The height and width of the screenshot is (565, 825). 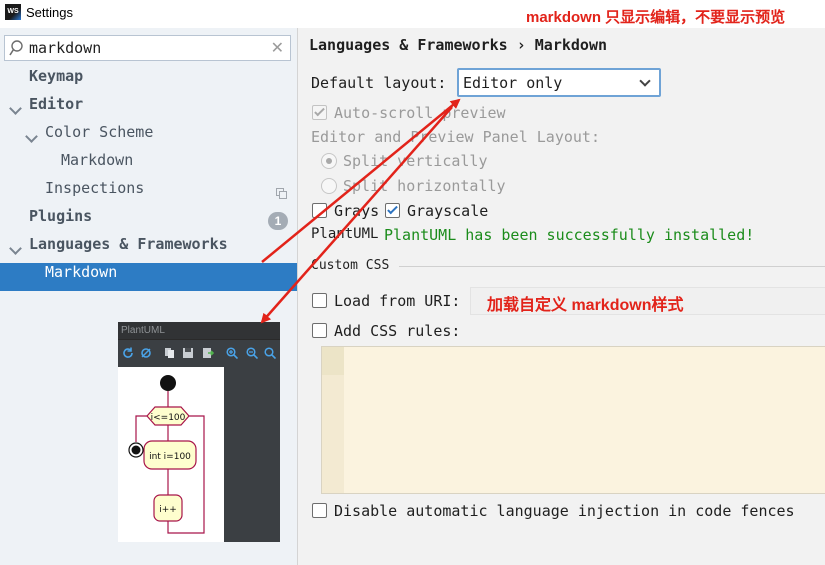 What do you see at coordinates (397, 301) in the screenshot?
I see `load-from-uri-label: Load from URI:` at bounding box center [397, 301].